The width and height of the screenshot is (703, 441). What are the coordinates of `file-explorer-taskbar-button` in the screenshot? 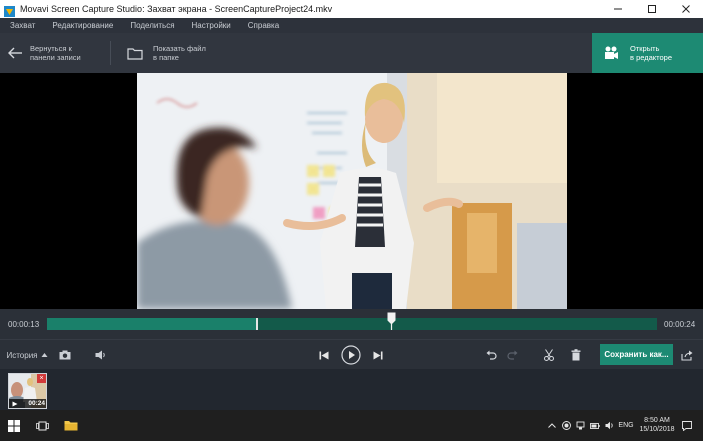 It's located at (71, 425).